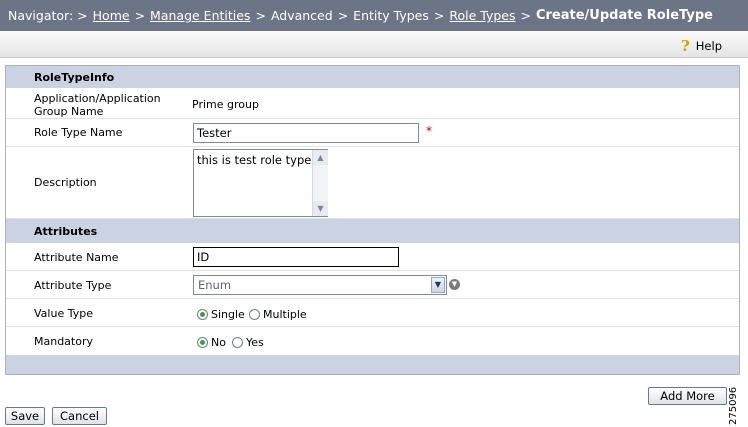 The height and width of the screenshot is (427, 748). Describe the element at coordinates (372, 364) in the screenshot. I see `form-footer-band` at that location.